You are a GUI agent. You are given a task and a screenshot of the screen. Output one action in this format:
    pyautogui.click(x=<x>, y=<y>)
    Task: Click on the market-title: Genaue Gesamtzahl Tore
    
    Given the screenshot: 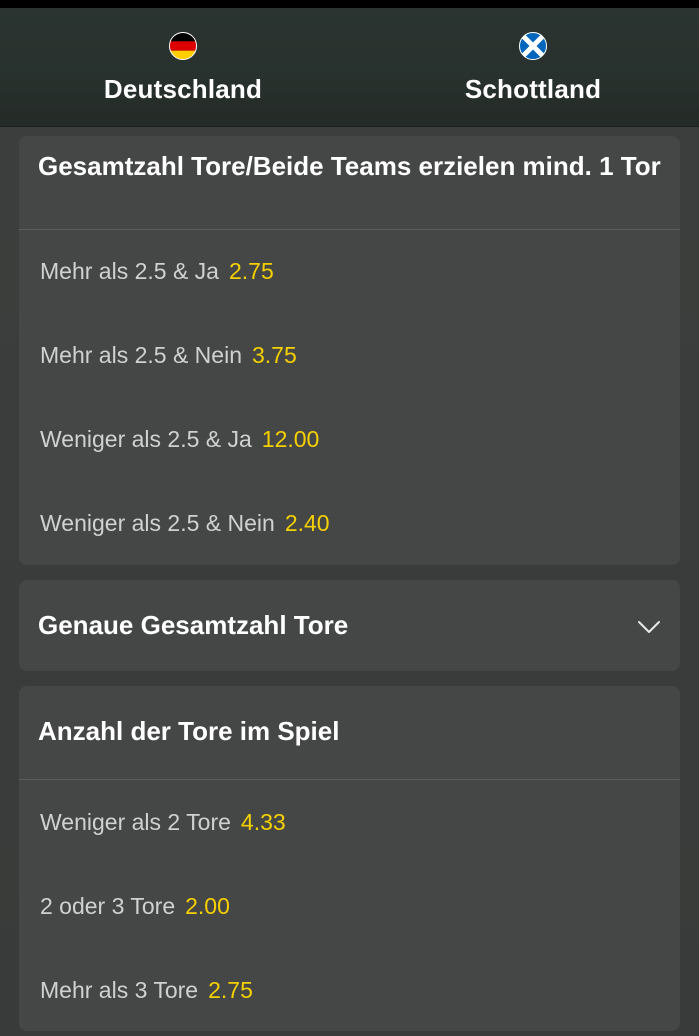 What is the action you would take?
    pyautogui.click(x=318, y=625)
    